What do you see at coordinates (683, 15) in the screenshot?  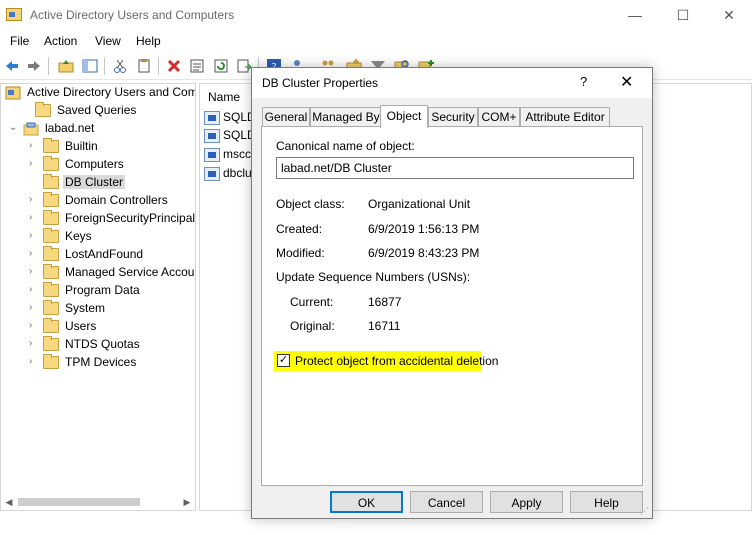 I see `maximize-button: ☐` at bounding box center [683, 15].